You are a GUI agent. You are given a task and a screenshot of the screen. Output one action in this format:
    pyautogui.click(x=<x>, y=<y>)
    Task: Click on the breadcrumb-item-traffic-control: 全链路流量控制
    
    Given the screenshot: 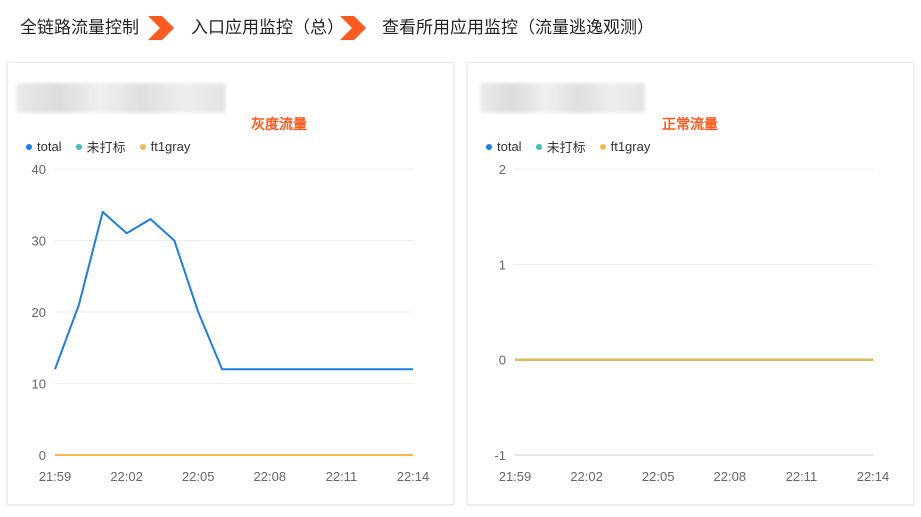 What is the action you would take?
    pyautogui.click(x=79, y=28)
    